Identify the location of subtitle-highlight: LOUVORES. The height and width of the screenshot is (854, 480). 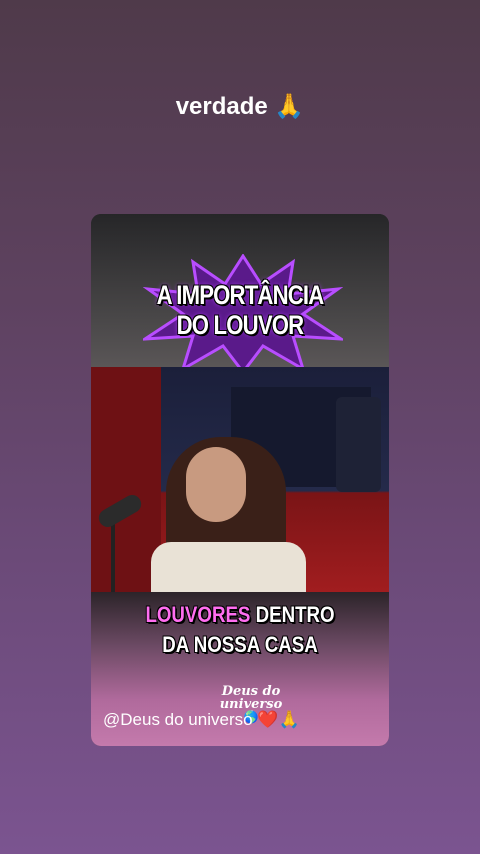
(198, 614).